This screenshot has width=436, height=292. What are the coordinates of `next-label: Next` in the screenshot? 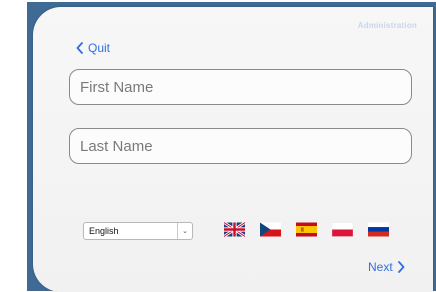 It's located at (380, 267).